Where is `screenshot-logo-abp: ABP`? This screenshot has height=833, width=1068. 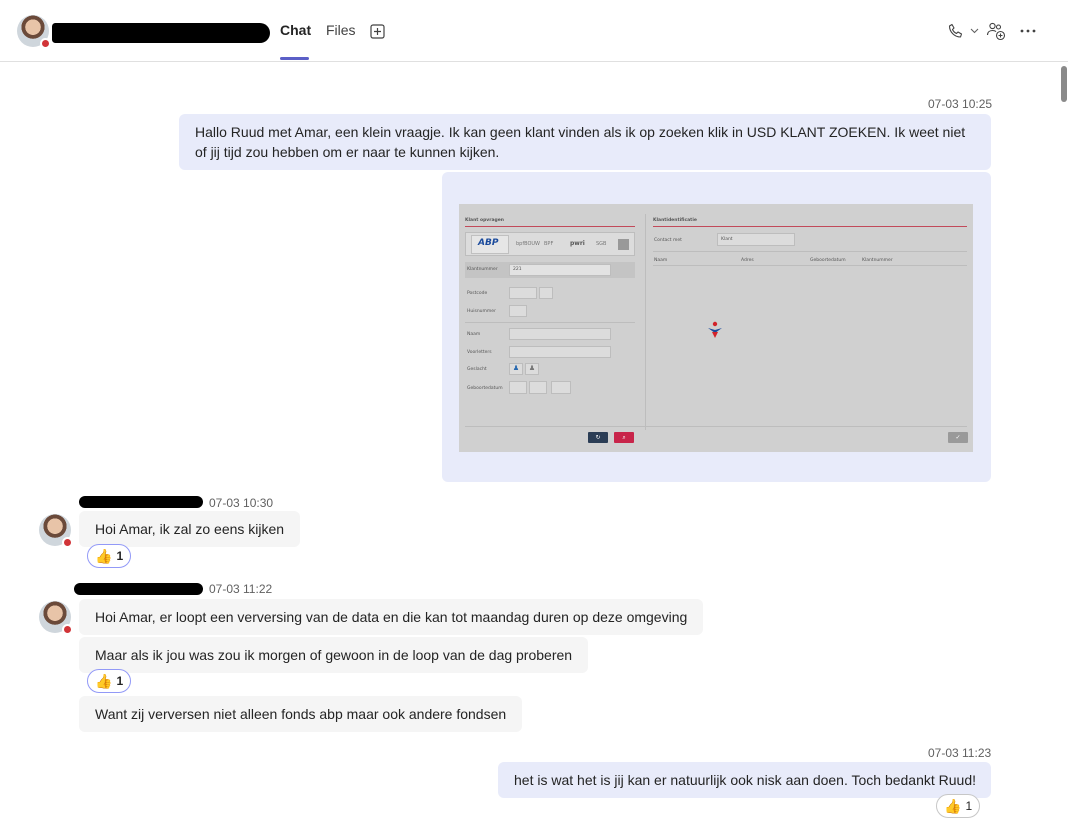
screenshot-logo-abp: ABP is located at coordinates (488, 243).